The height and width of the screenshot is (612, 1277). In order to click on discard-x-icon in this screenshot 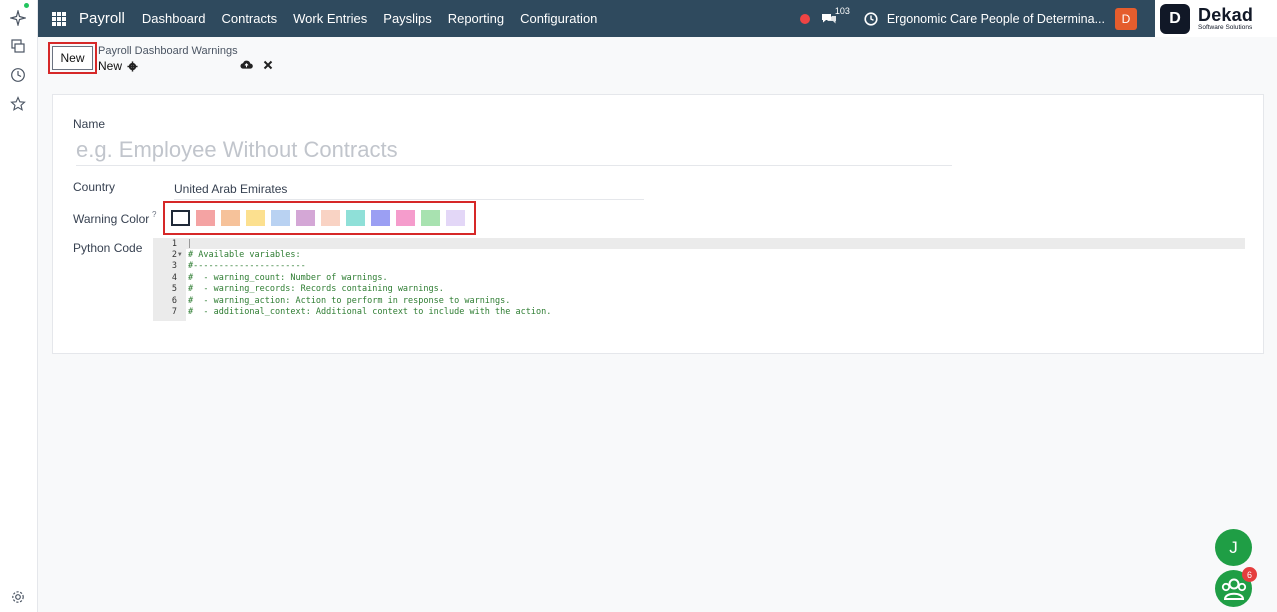, I will do `click(268, 65)`.